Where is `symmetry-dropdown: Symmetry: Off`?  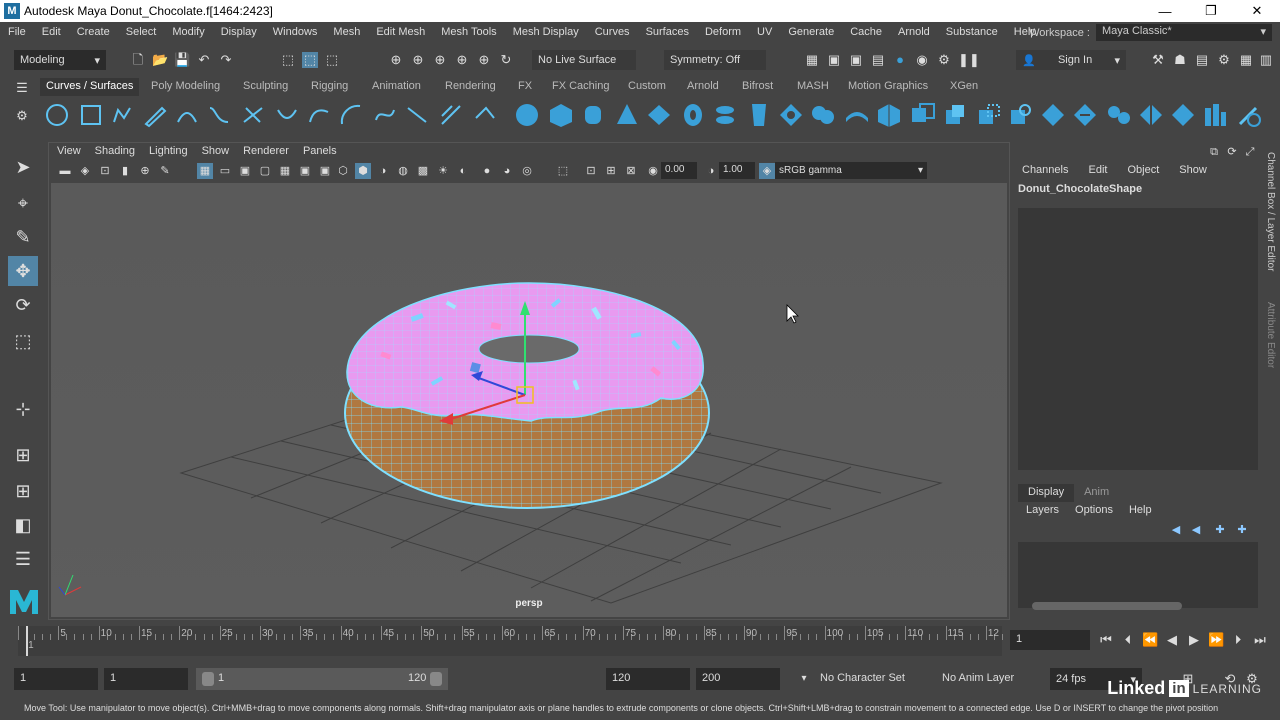
symmetry-dropdown: Symmetry: Off is located at coordinates (715, 60).